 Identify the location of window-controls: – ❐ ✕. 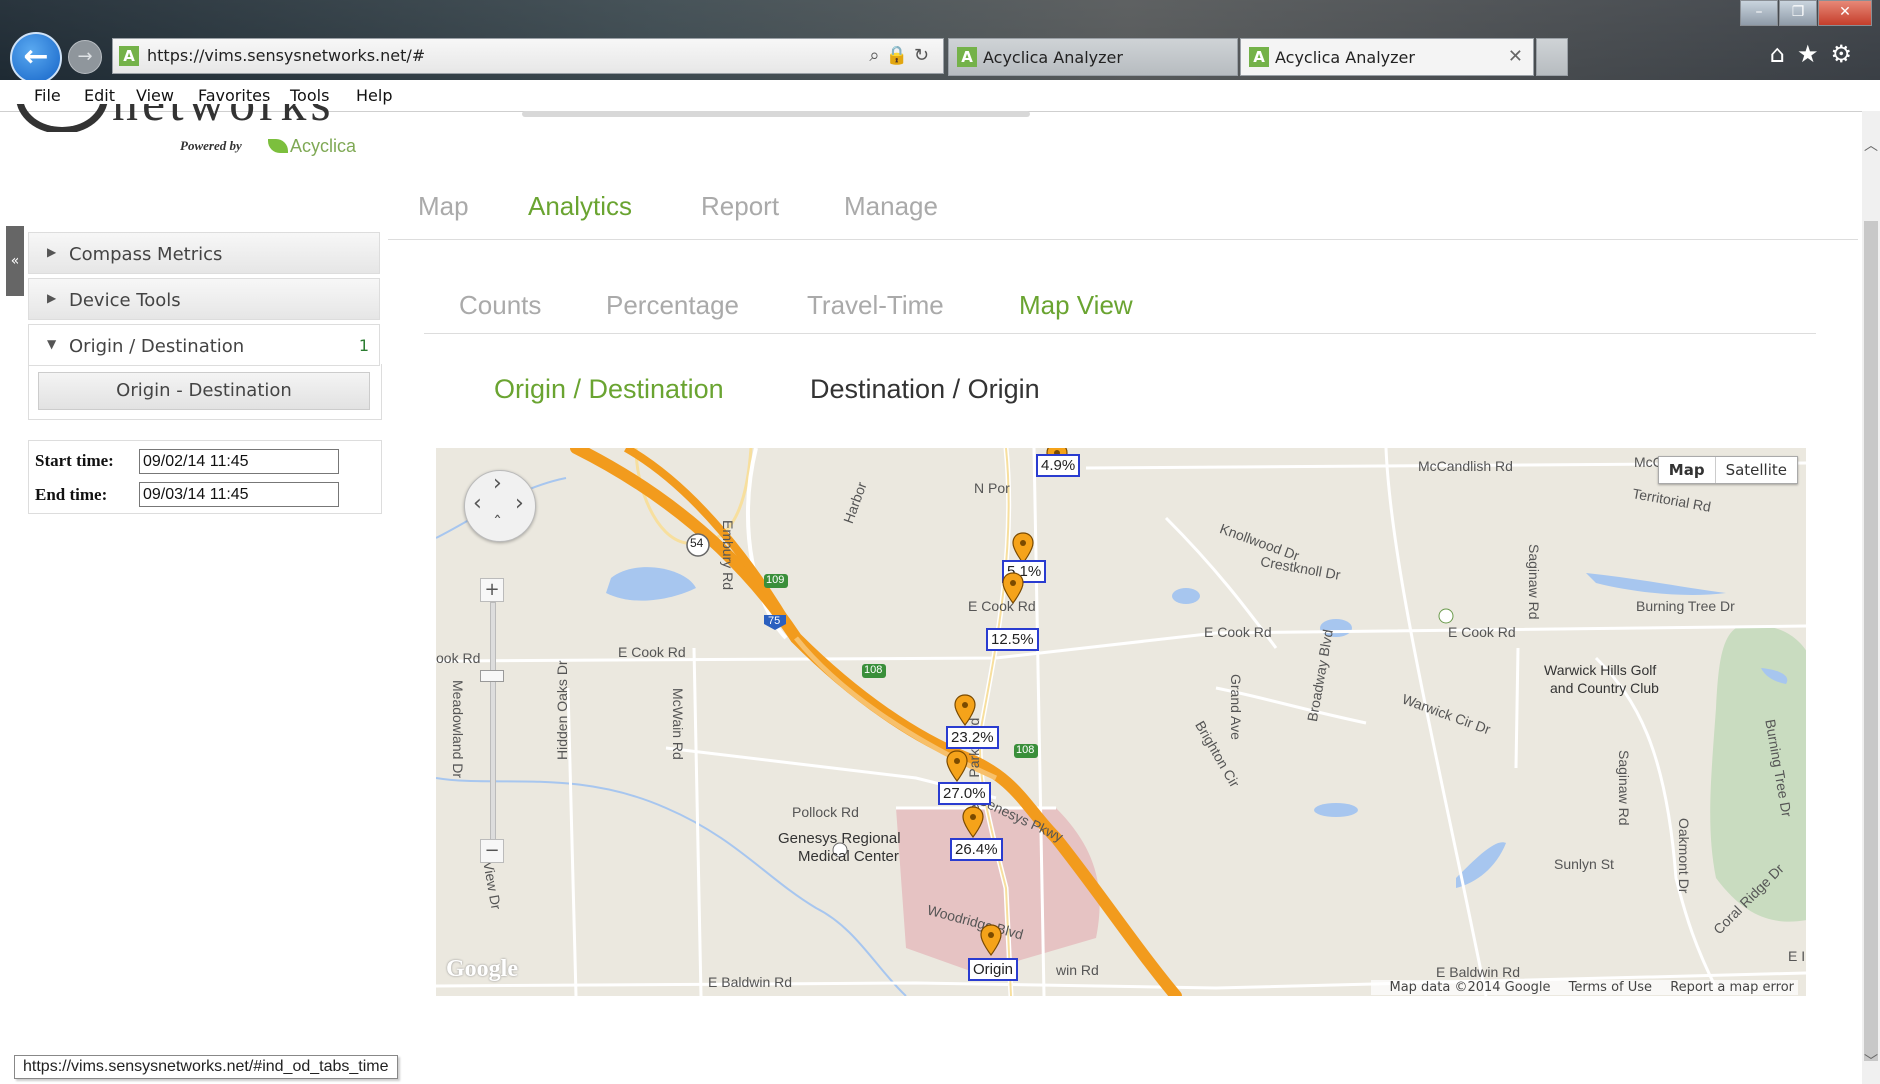
(1805, 13).